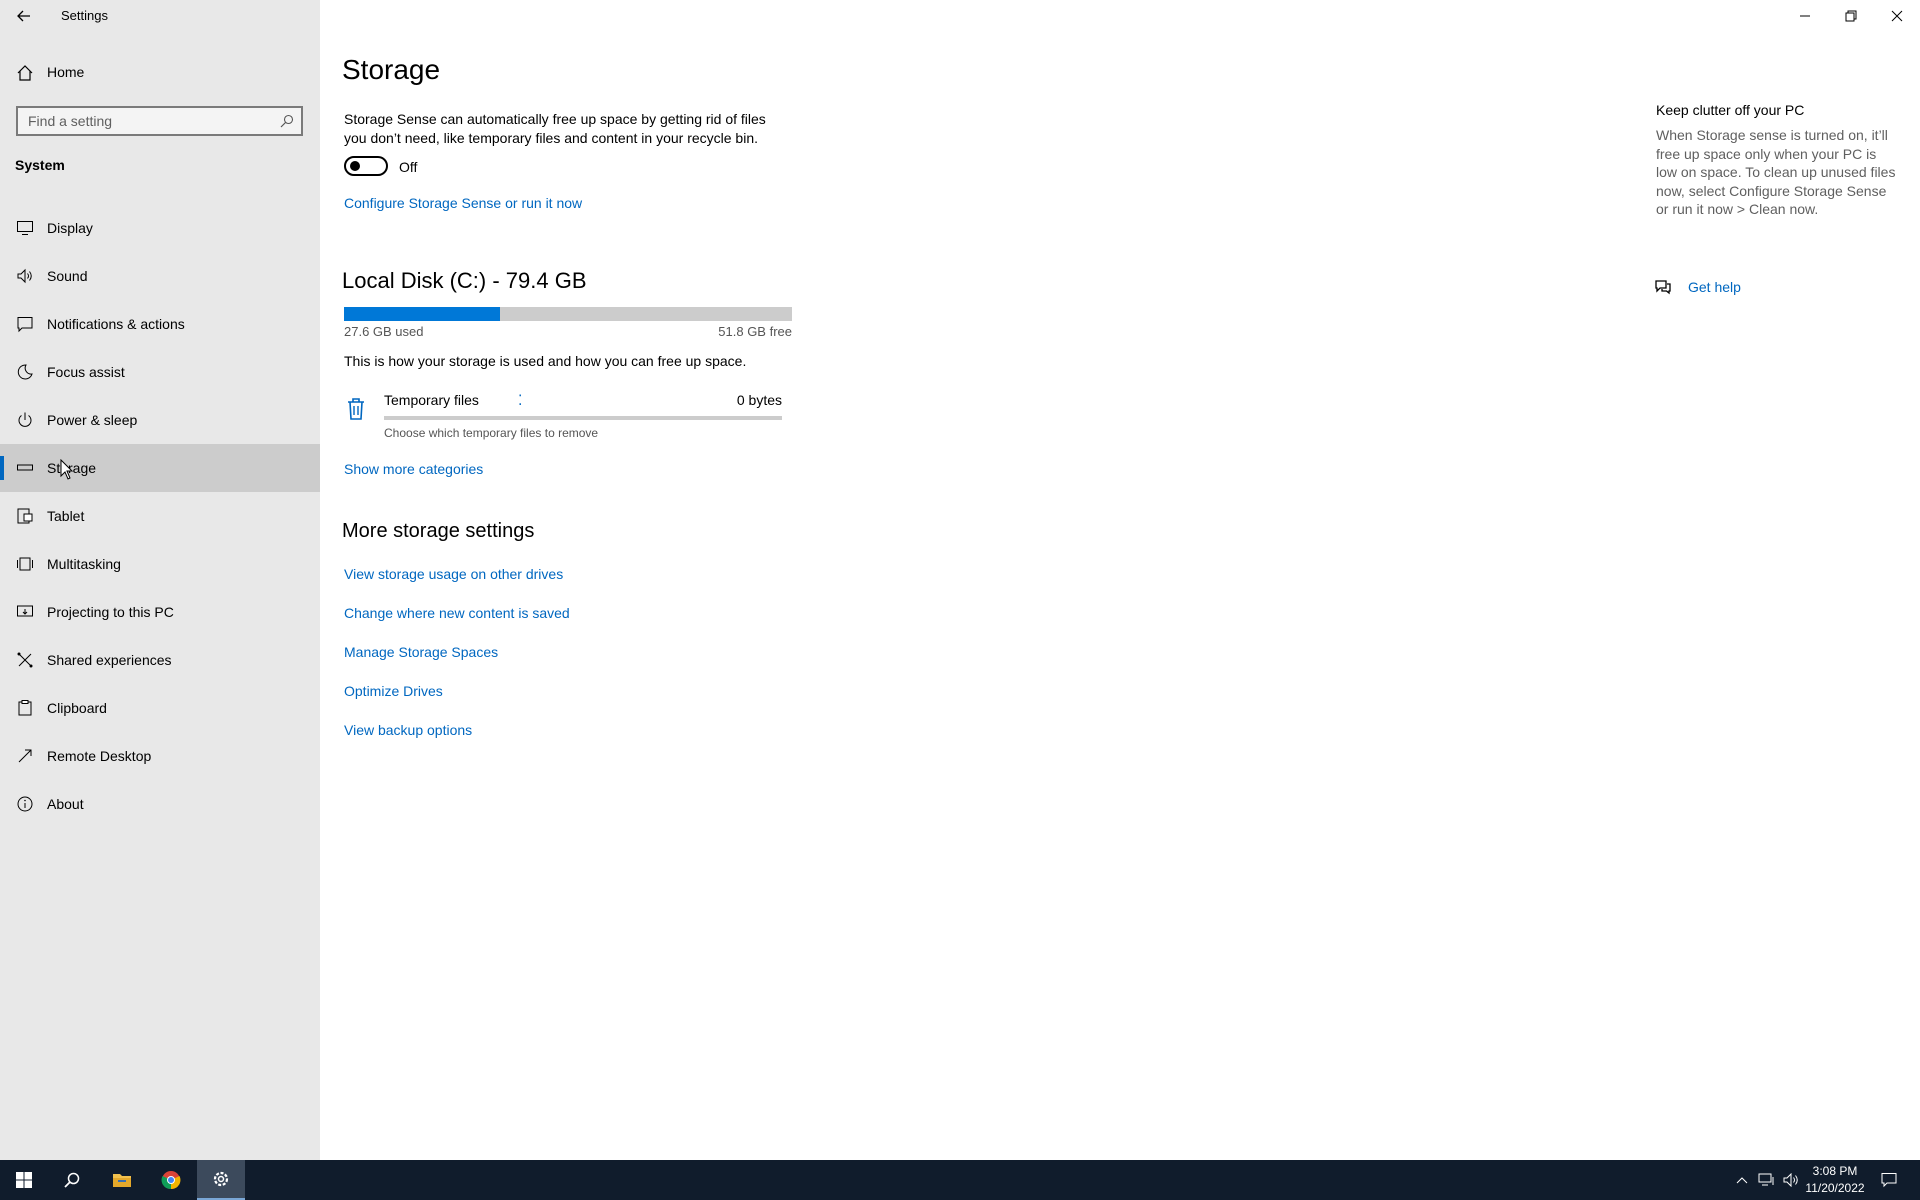 This screenshot has width=1920, height=1200. Describe the element at coordinates (24, 16) in the screenshot. I see `back-arrow-icon` at that location.